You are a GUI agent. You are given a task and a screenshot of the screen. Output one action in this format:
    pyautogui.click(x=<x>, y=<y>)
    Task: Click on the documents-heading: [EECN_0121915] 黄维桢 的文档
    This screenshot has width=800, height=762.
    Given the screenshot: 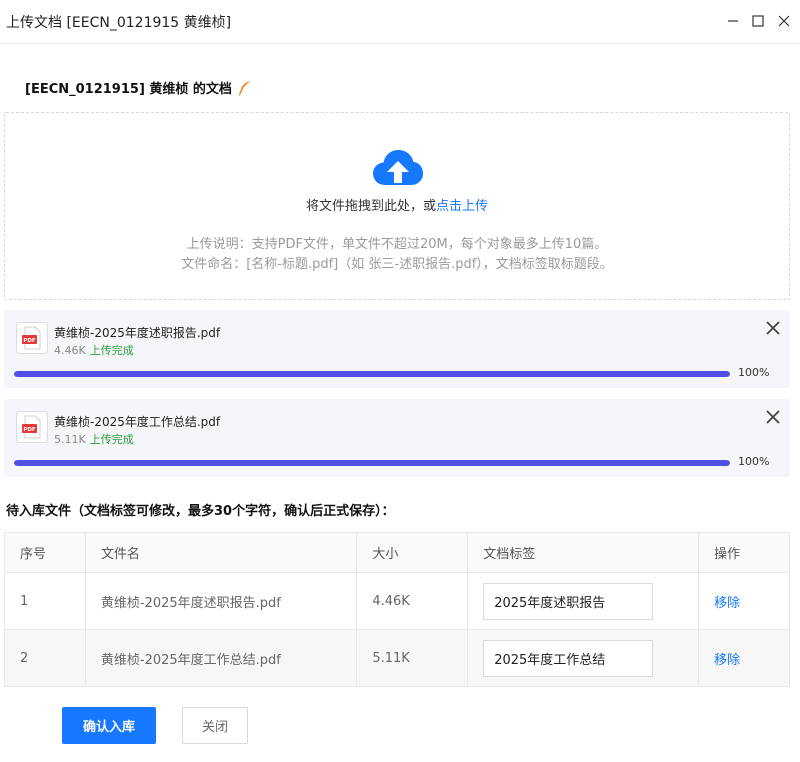 What is the action you would take?
    pyautogui.click(x=138, y=87)
    